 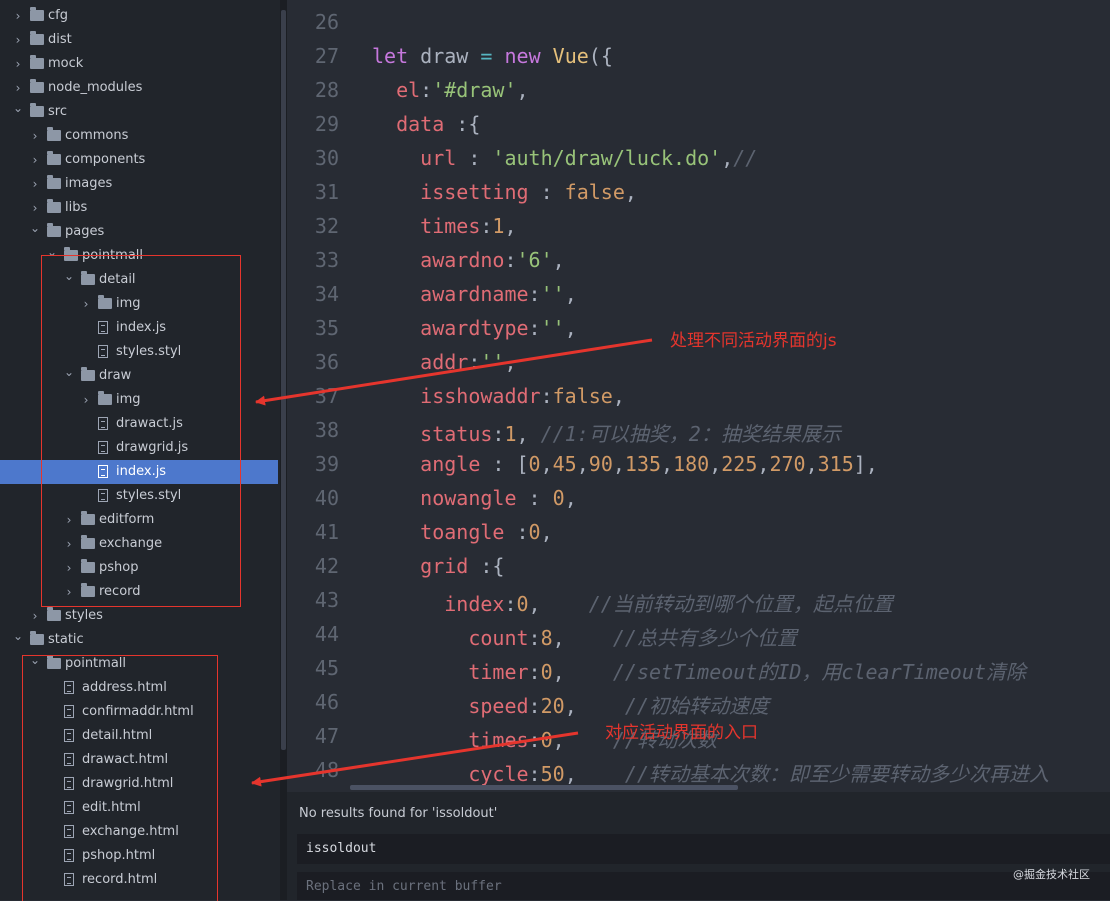 I want to click on arrow-to-static, so click(x=415, y=759).